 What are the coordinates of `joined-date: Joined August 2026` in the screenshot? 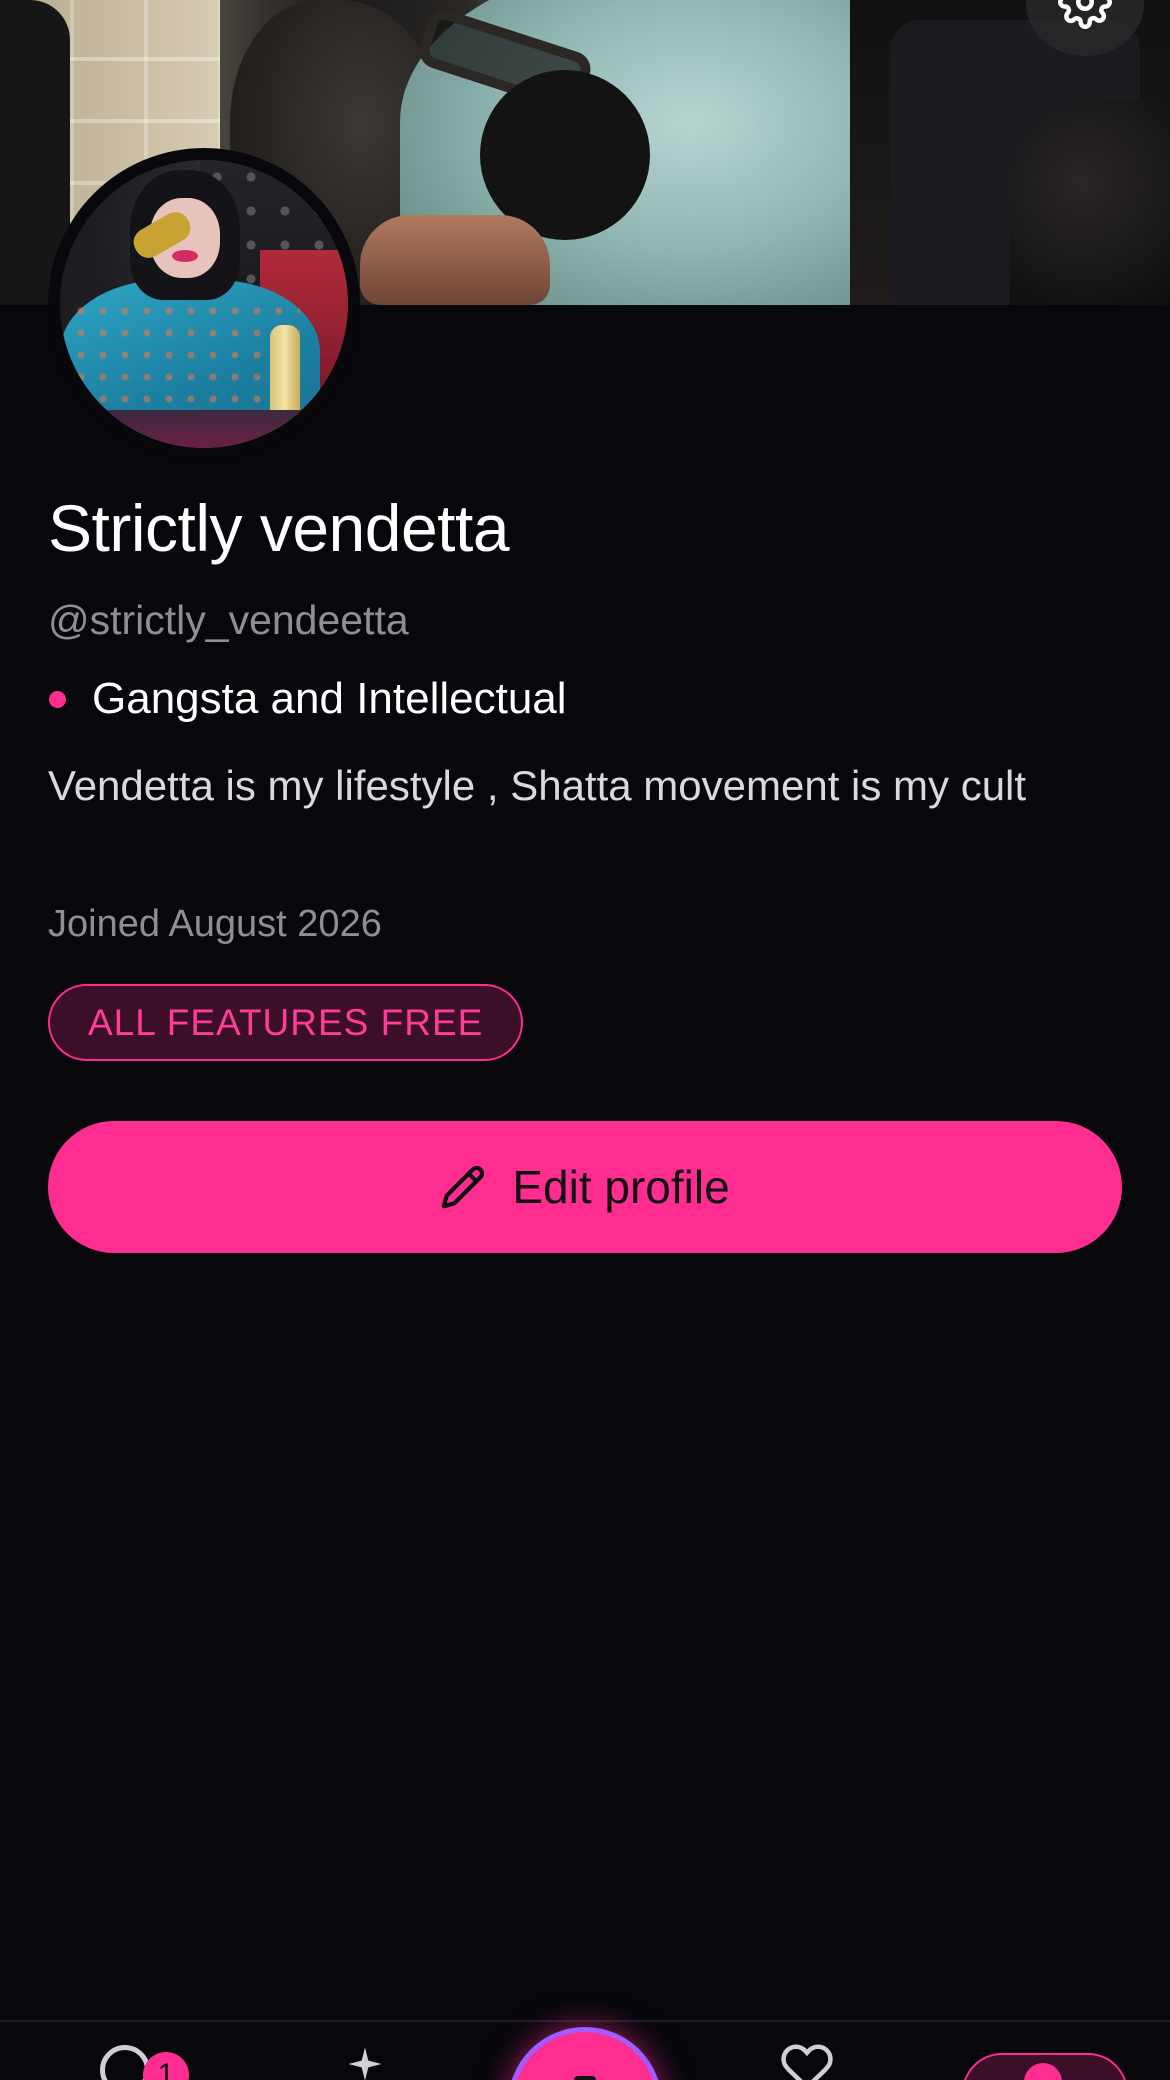 It's located at (215, 924).